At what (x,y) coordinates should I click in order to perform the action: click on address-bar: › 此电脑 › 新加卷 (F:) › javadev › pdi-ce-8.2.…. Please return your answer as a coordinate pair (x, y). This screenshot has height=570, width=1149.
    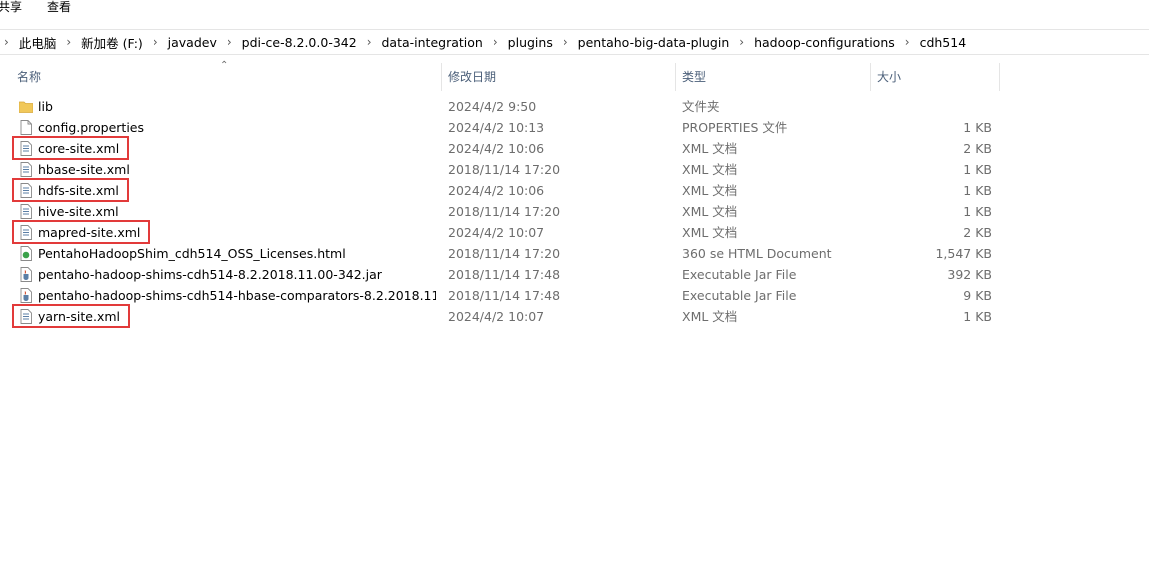
    Looking at the image, I should click on (574, 42).